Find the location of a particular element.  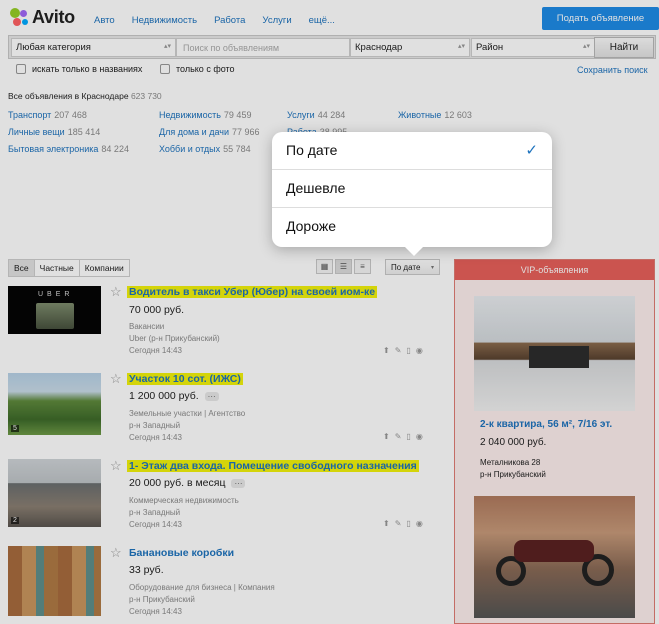

sort-option-label: По дате is located at coordinates (312, 150).